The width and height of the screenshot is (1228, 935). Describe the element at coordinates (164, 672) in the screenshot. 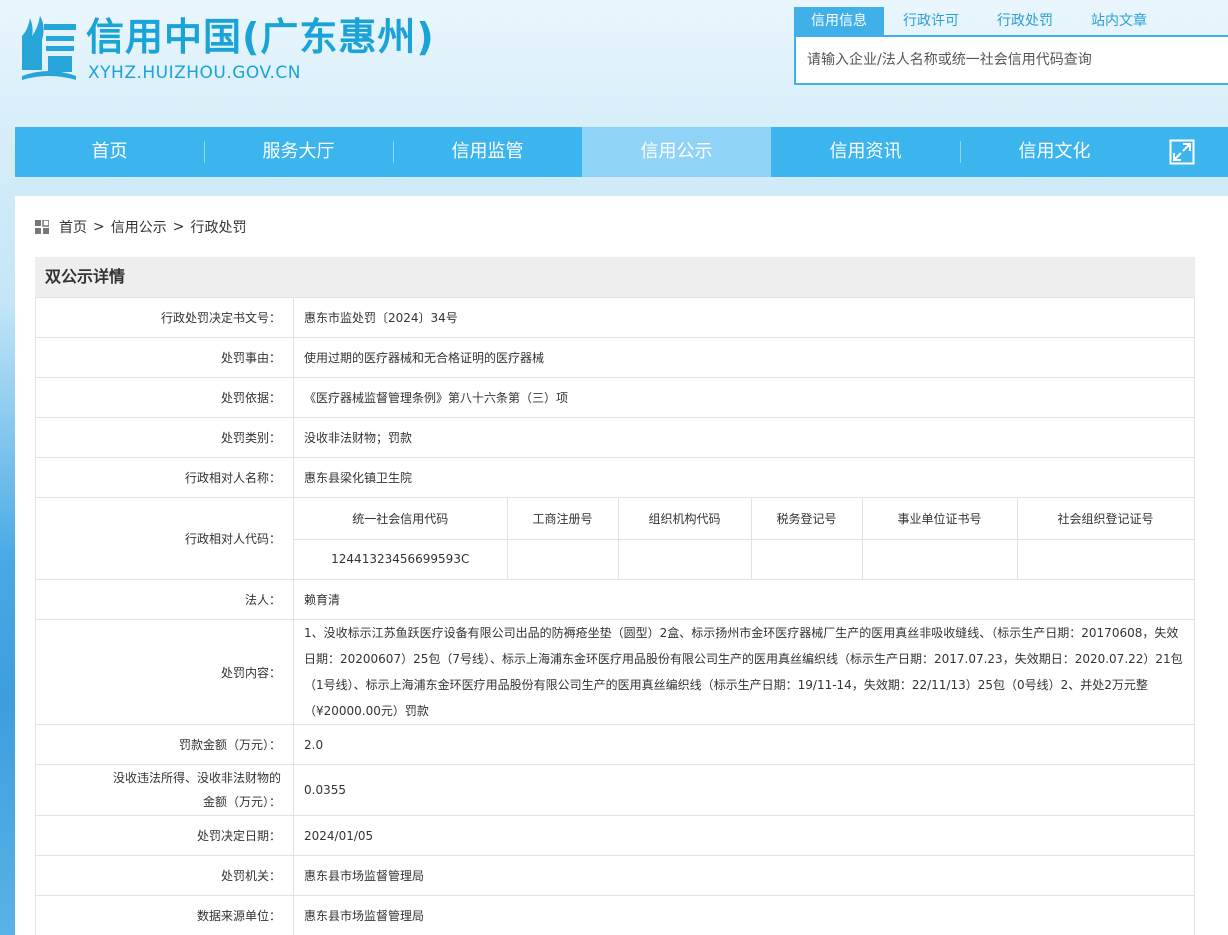

I see `content-label: 处罚内容：` at that location.